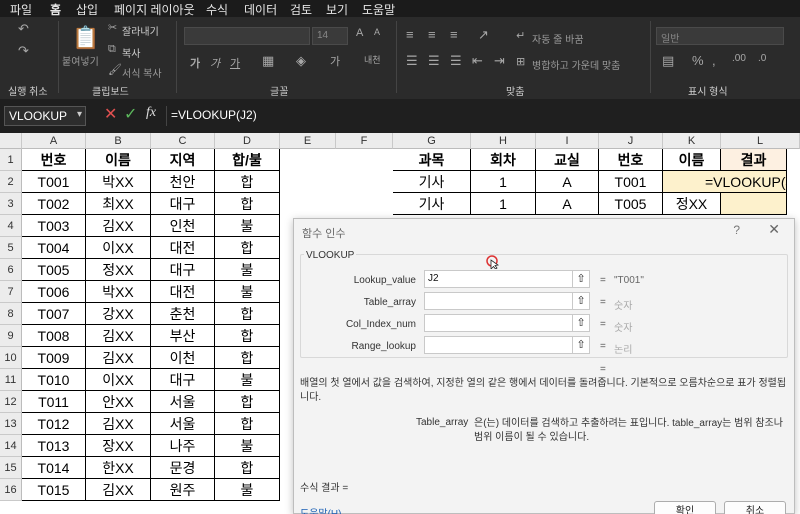  What do you see at coordinates (54, 336) in the screenshot?
I see `table-cell: T008` at bounding box center [54, 336].